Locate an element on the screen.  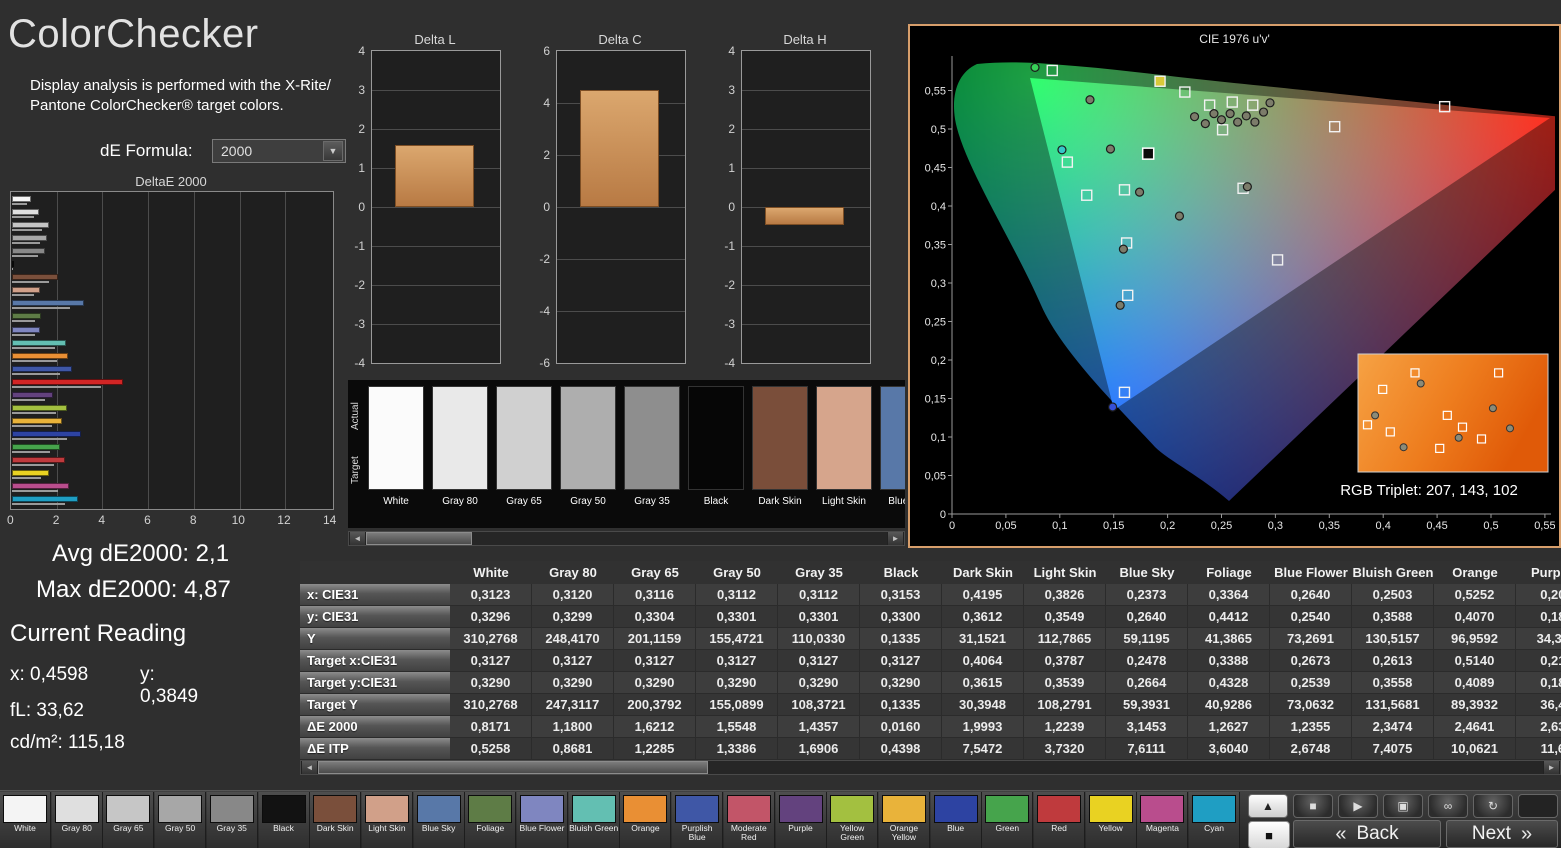
table-scroll-track is located at coordinates (930, 767).